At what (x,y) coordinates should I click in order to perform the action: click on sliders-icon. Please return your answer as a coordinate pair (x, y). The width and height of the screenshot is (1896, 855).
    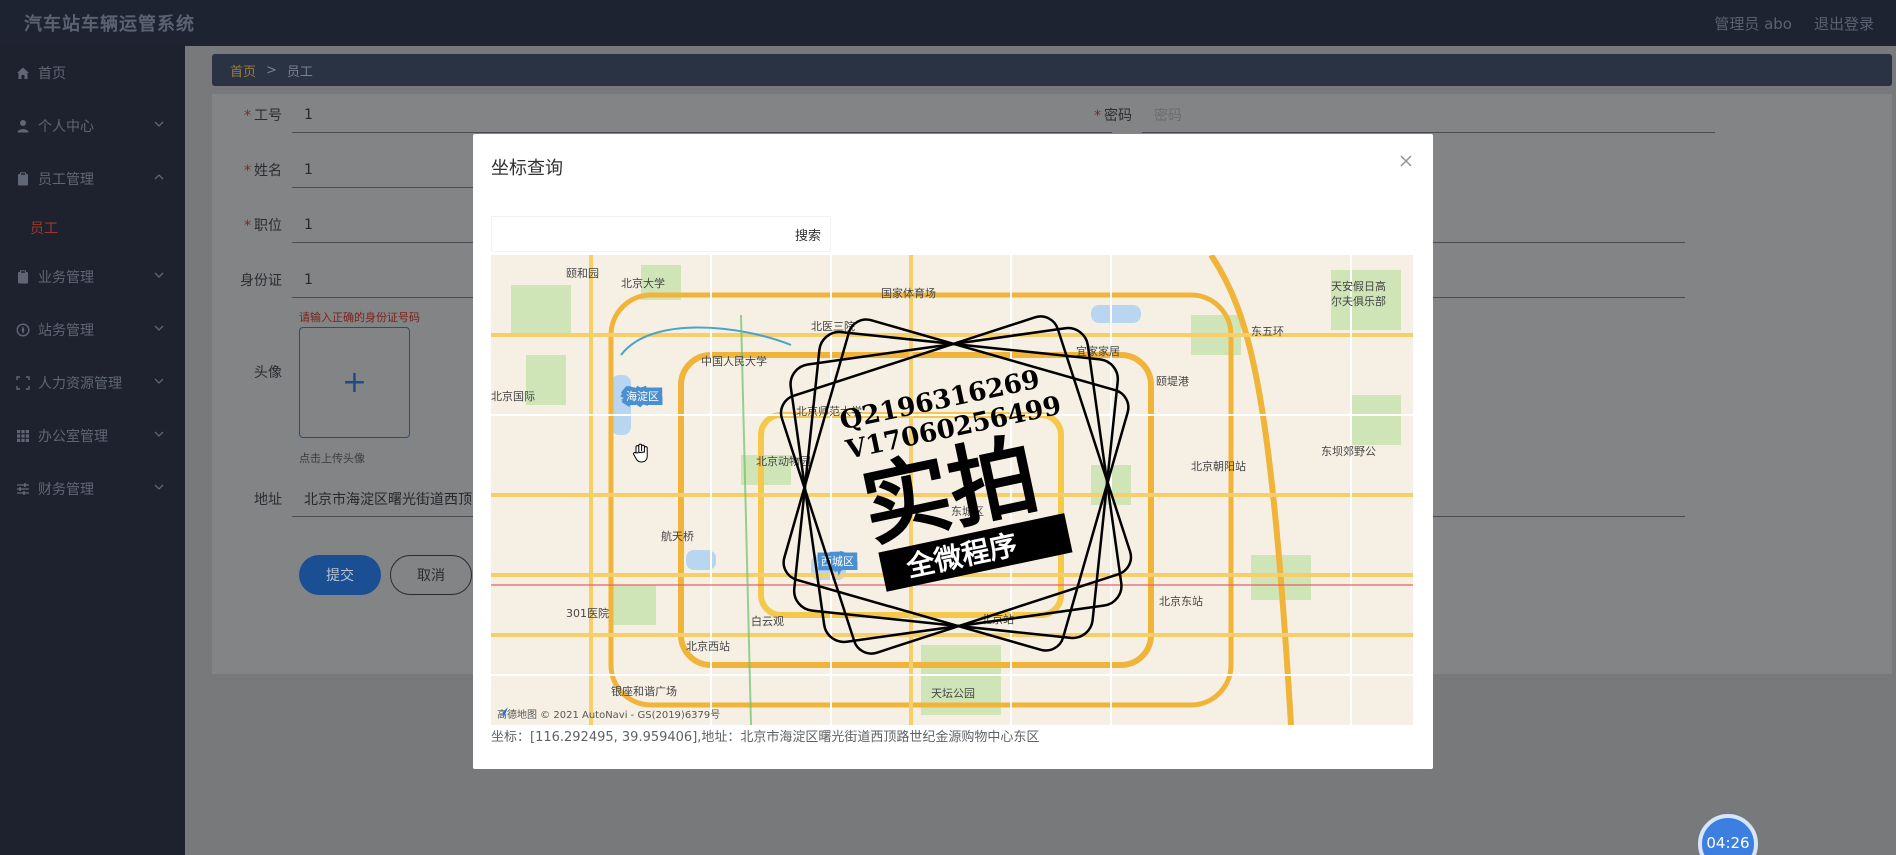
    Looking at the image, I should click on (23, 489).